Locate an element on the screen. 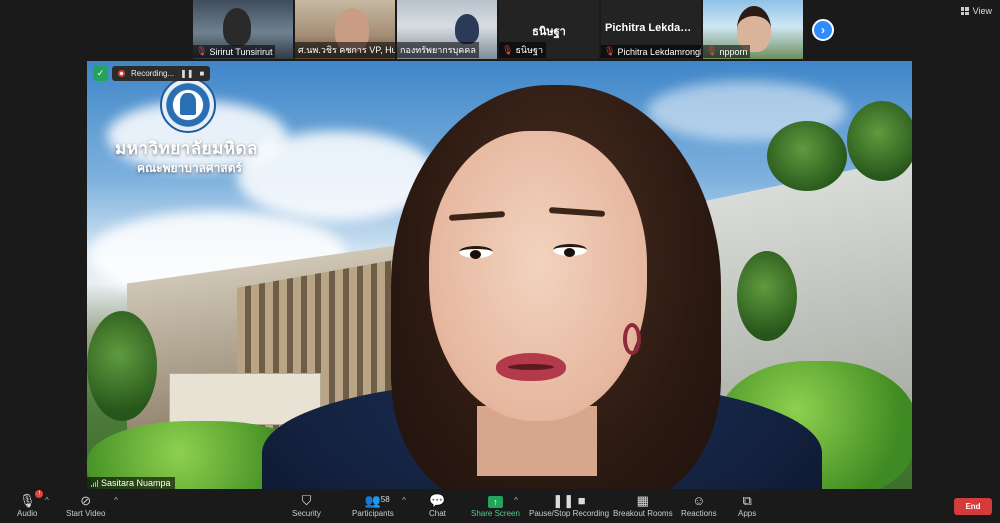  end-button: End is located at coordinates (973, 506).